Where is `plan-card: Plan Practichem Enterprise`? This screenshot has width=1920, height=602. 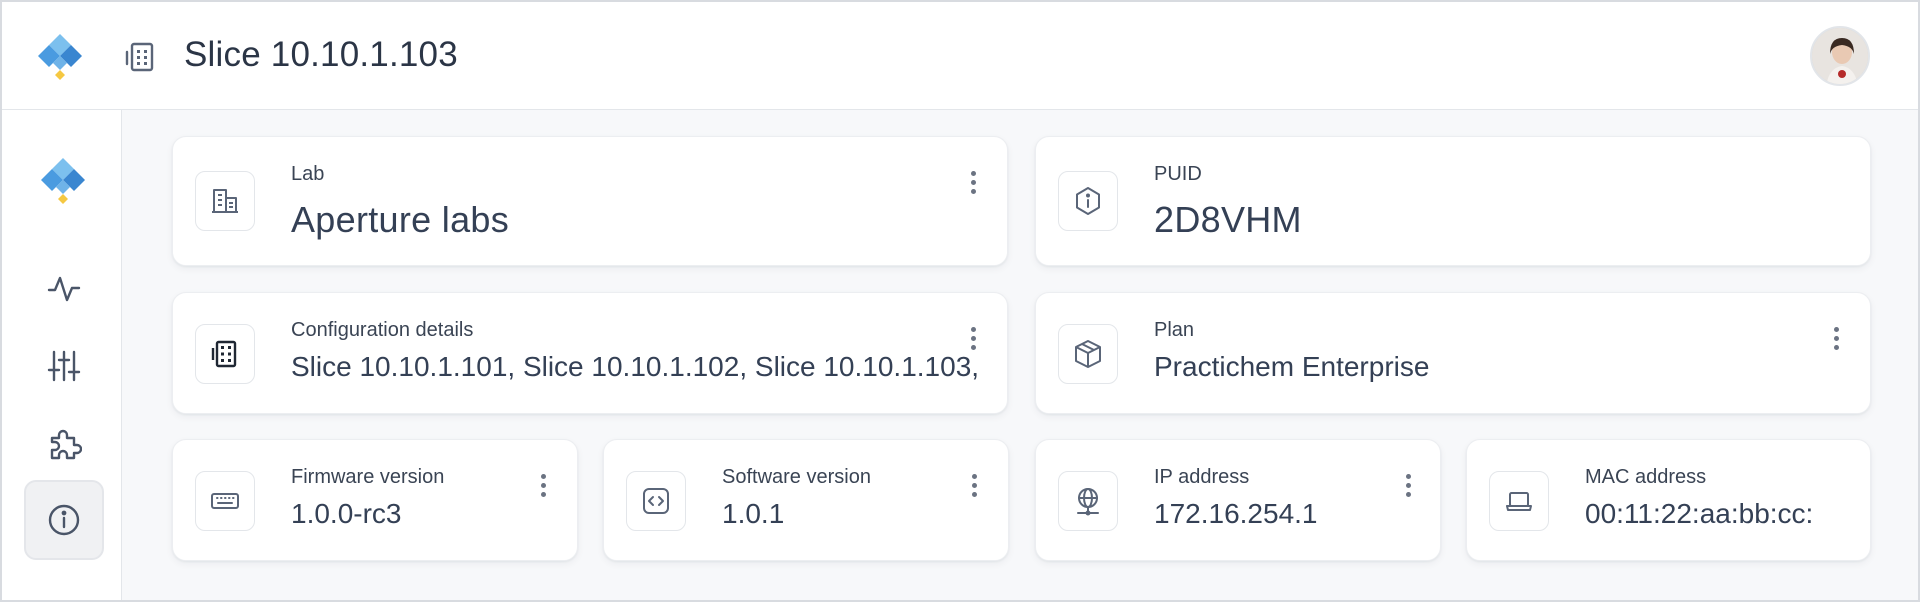 plan-card: Plan Practichem Enterprise is located at coordinates (1453, 353).